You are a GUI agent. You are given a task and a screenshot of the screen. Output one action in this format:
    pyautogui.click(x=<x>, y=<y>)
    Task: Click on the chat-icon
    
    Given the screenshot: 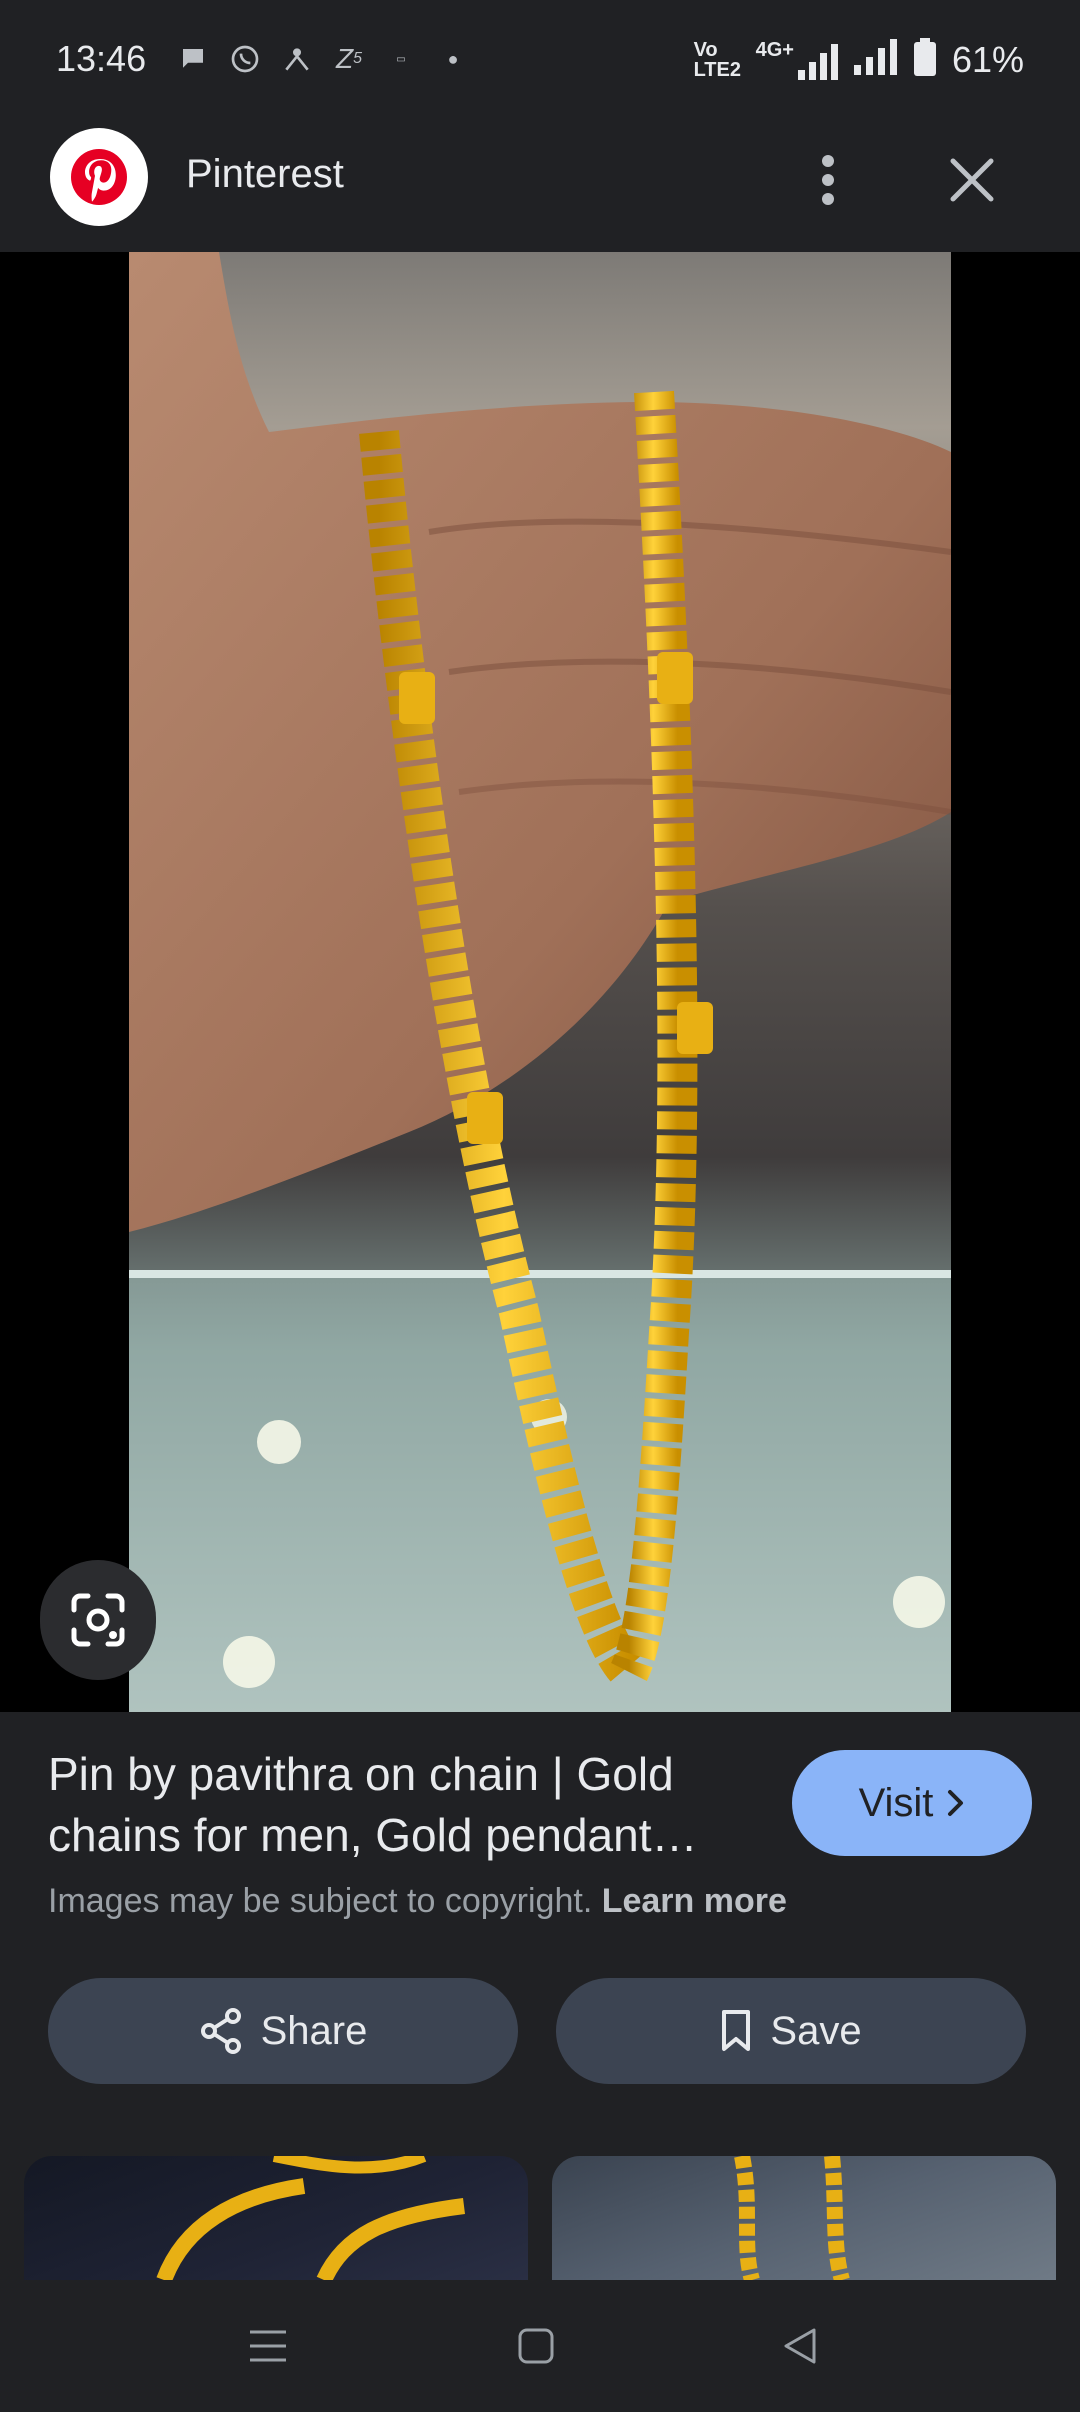 What is the action you would take?
    pyautogui.click(x=193, y=59)
    